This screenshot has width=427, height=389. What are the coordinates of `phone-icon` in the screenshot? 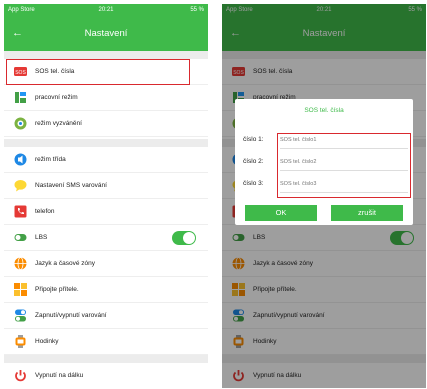 It's located at (20, 211).